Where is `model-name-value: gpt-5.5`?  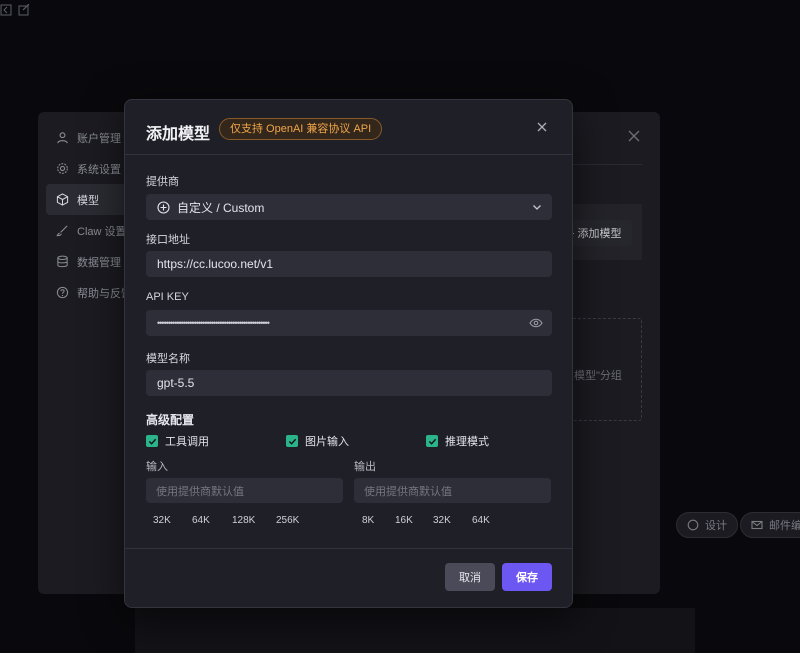 model-name-value: gpt-5.5 is located at coordinates (176, 383).